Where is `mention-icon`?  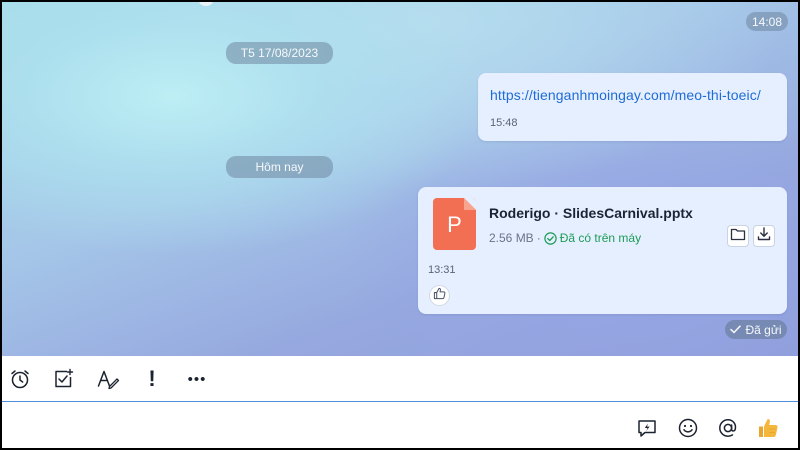
mention-icon is located at coordinates (728, 428).